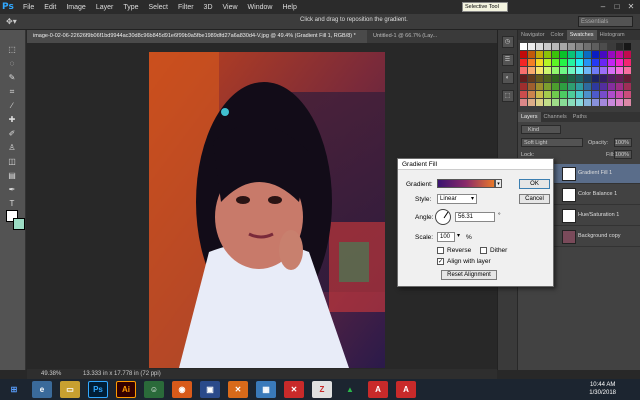 The width and height of the screenshot is (640, 400). I want to click on eraser-icon: ◫, so click(12, 161).